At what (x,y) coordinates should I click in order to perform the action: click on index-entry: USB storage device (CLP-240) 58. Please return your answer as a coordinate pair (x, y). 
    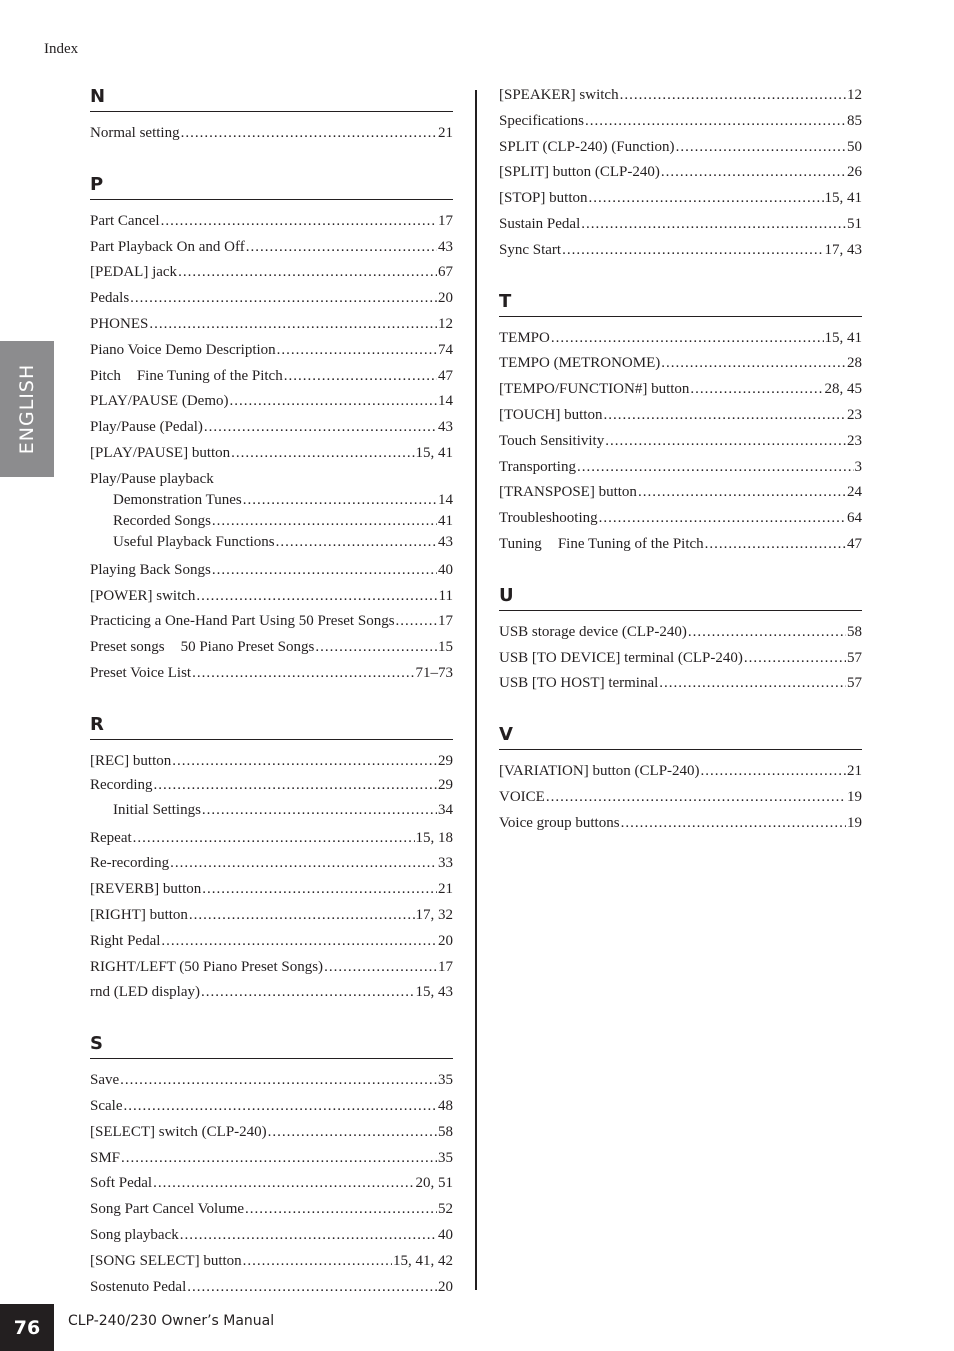
    Looking at the image, I should click on (680, 633).